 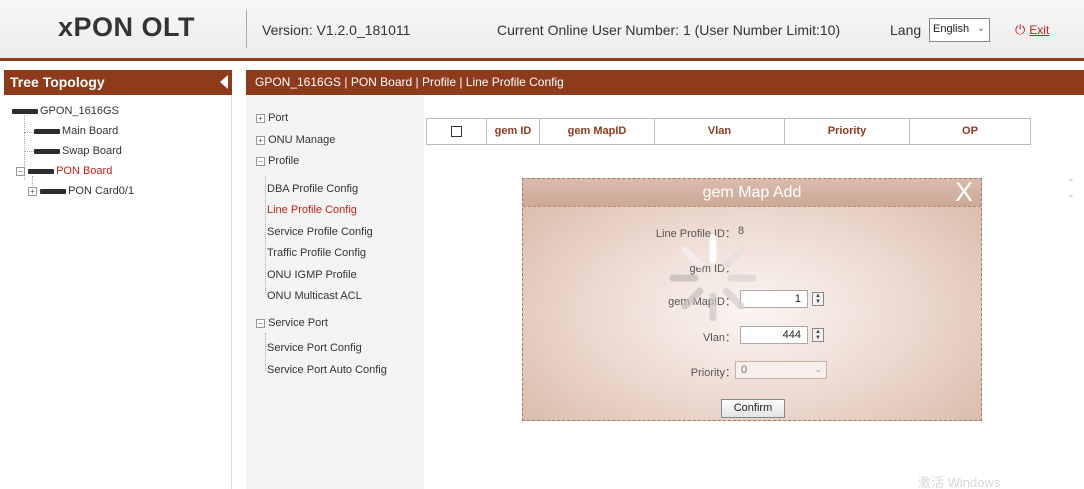 What do you see at coordinates (597, 131) in the screenshot?
I see `column-header: gem MapID` at bounding box center [597, 131].